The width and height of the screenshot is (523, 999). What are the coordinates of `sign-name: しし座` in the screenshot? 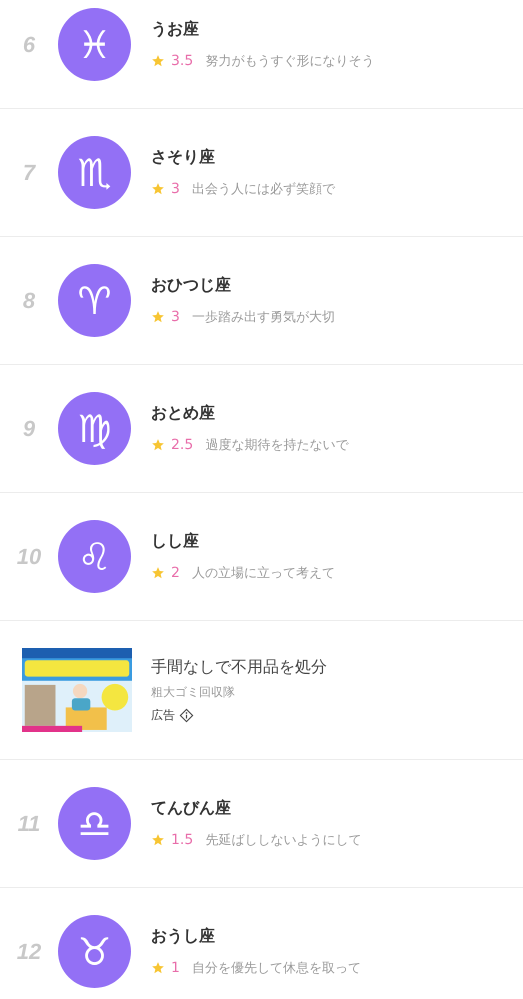 It's located at (243, 541).